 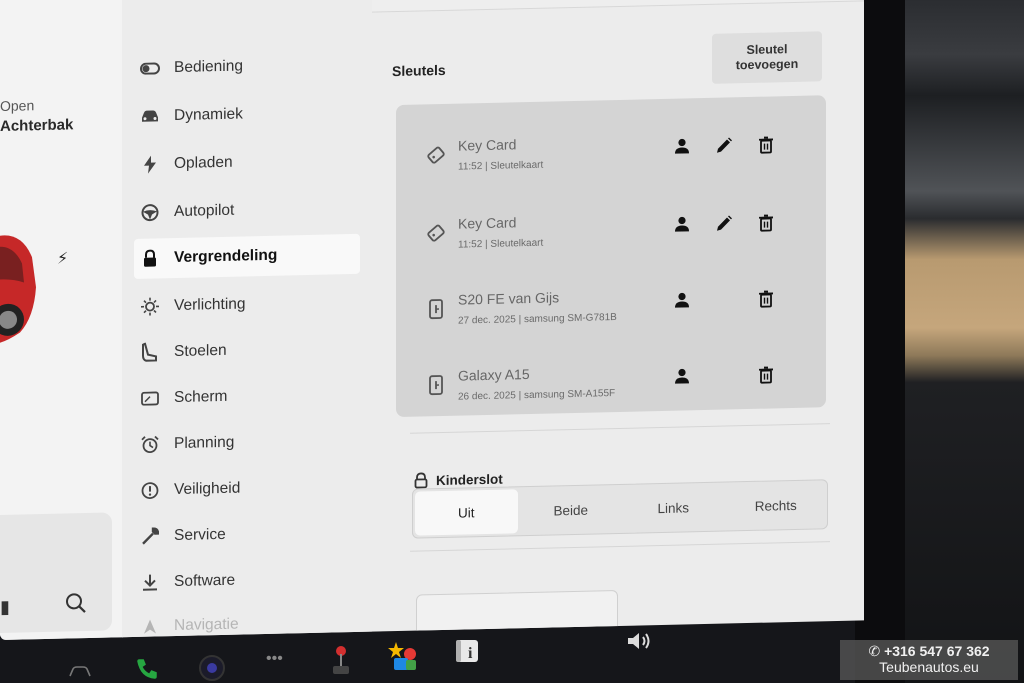 I want to click on menu-item-veiligheid: Veiligheid, so click(x=247, y=488).